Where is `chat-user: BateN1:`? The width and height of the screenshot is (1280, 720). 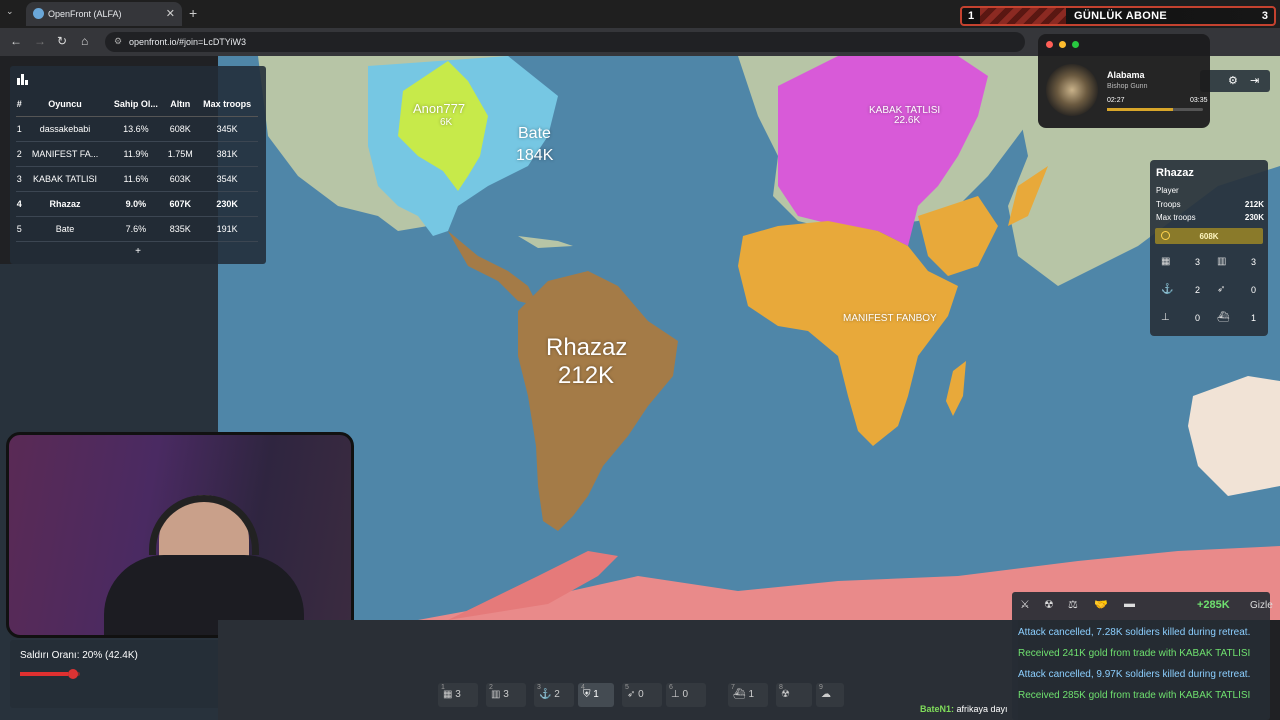 chat-user: BateN1: is located at coordinates (937, 709).